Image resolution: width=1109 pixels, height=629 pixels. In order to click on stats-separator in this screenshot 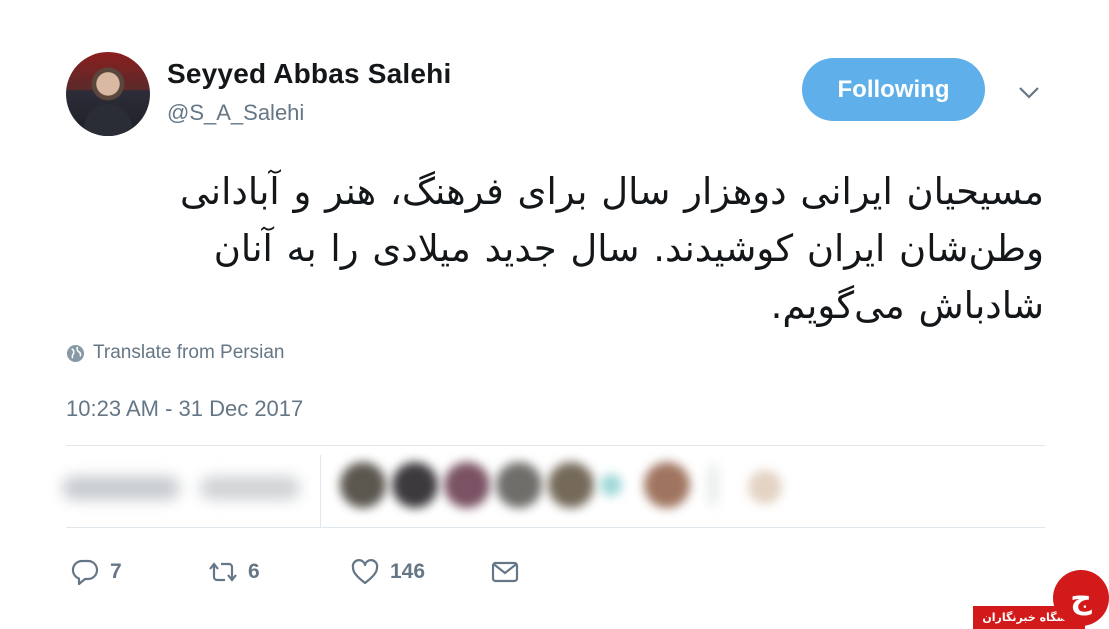, I will do `click(320, 491)`.